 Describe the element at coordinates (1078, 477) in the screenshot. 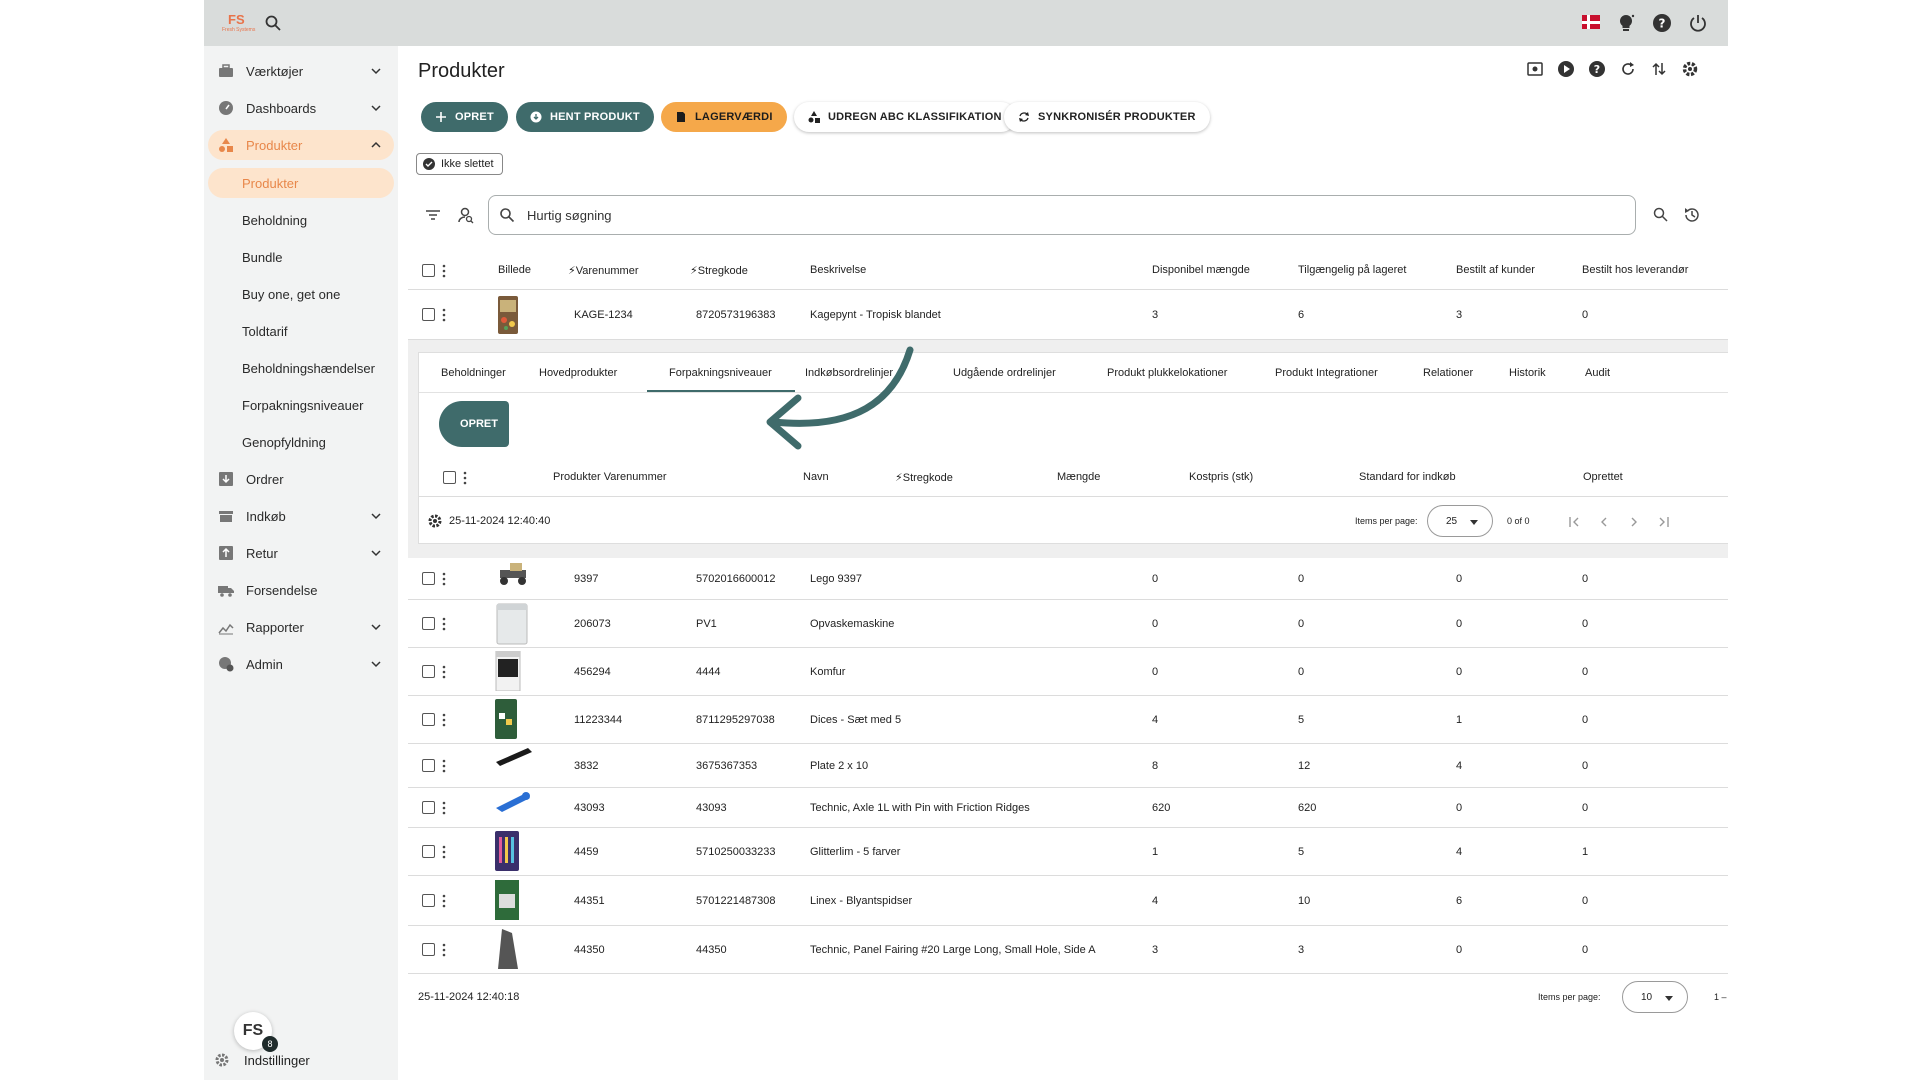

I see `column-header-maengde: Mængde` at that location.